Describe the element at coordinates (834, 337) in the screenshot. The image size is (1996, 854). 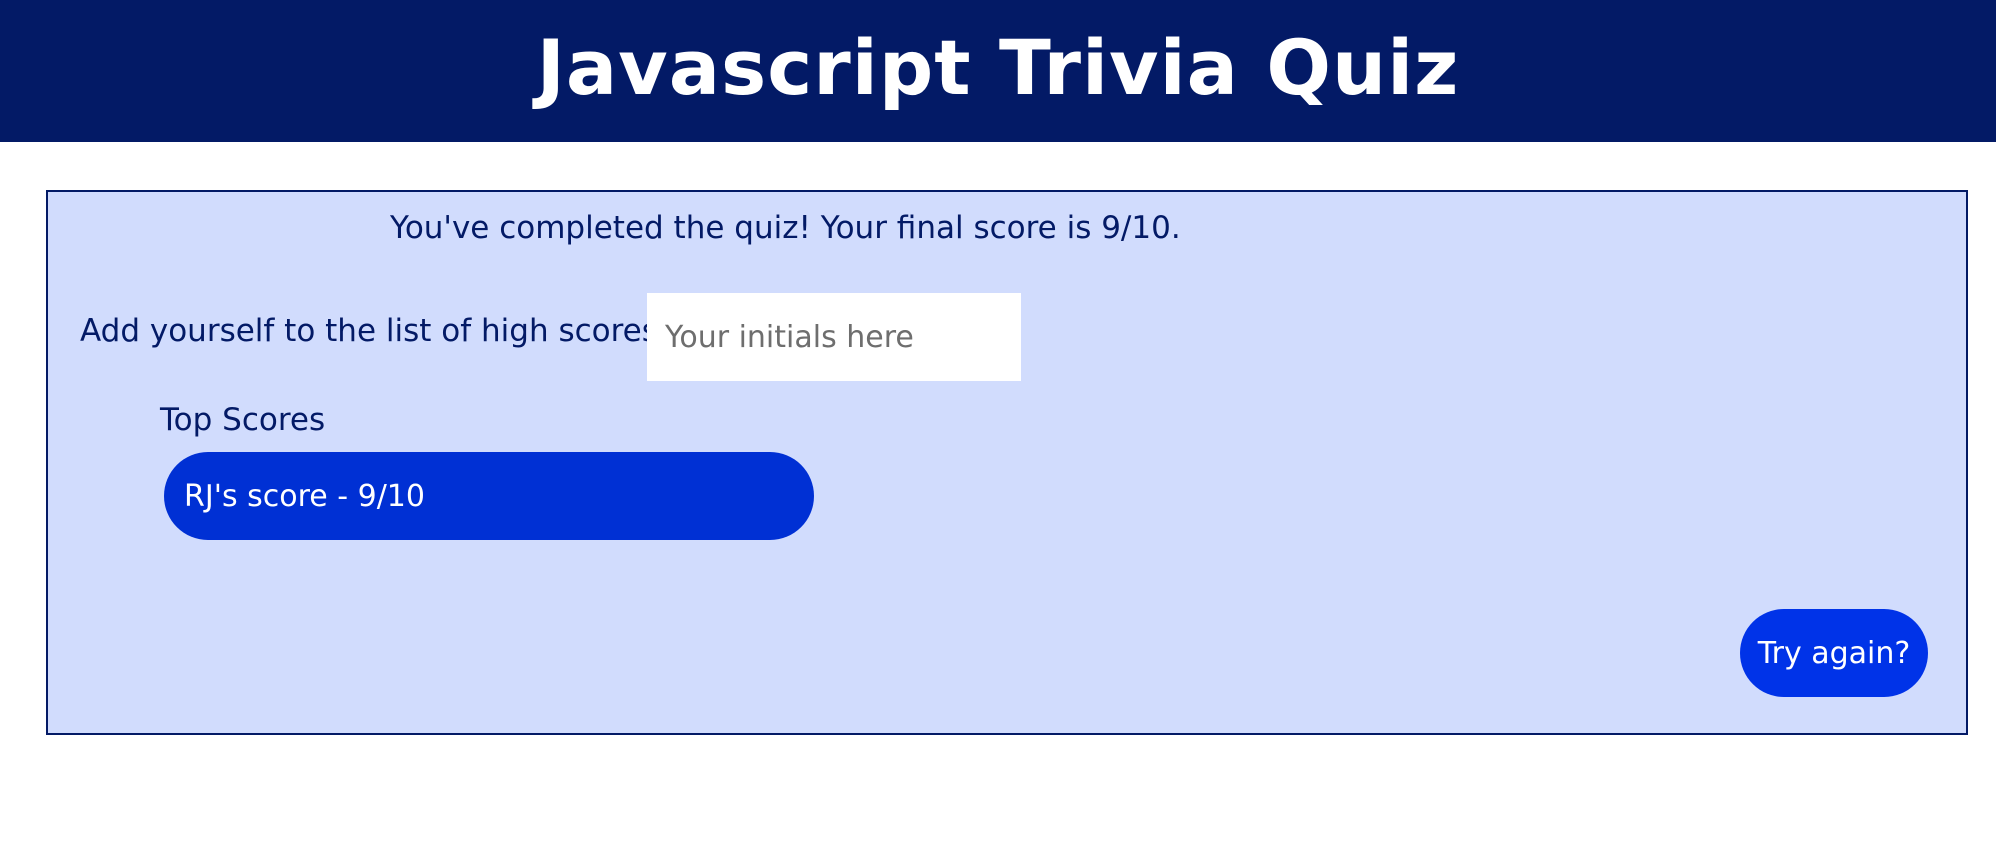
I see `initials-input` at that location.